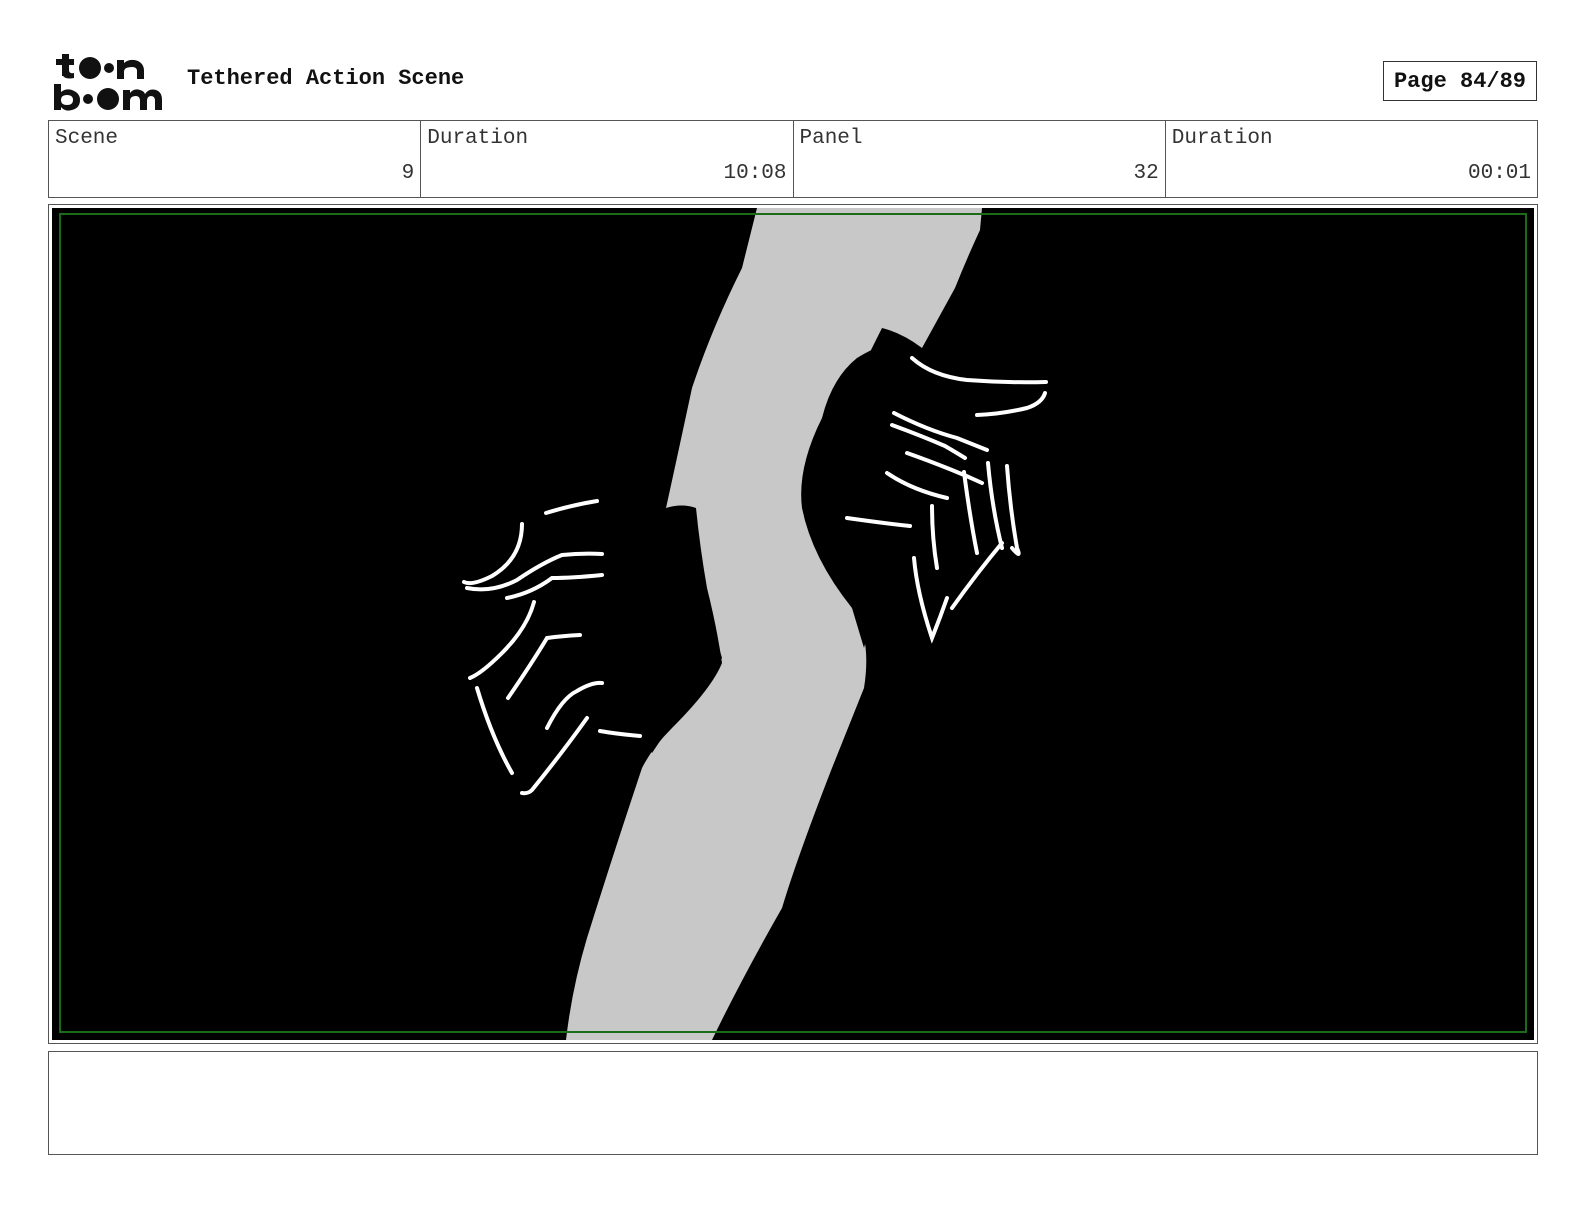 The height and width of the screenshot is (1224, 1584). I want to click on scene-value: 9, so click(408, 173).